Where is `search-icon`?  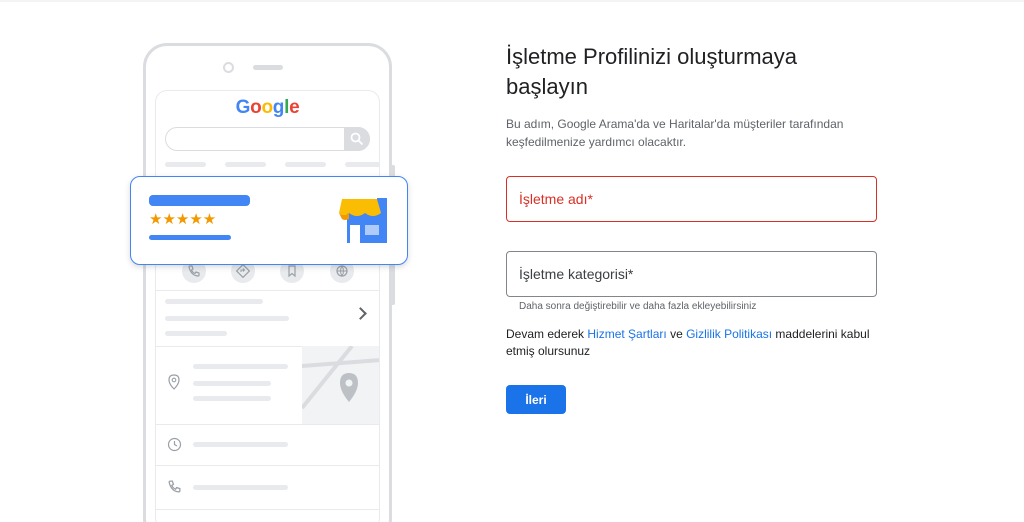 search-icon is located at coordinates (357, 139).